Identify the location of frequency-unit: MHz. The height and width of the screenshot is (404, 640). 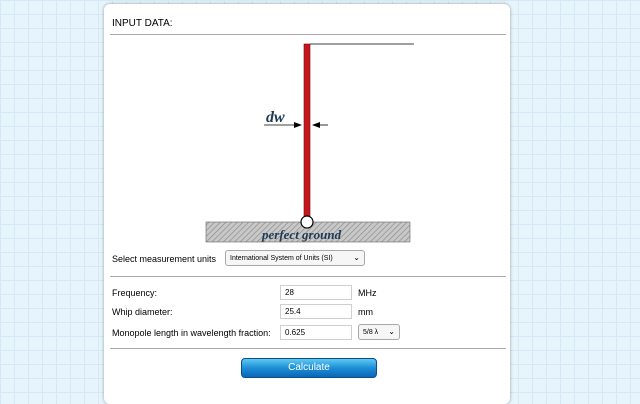
(367, 293).